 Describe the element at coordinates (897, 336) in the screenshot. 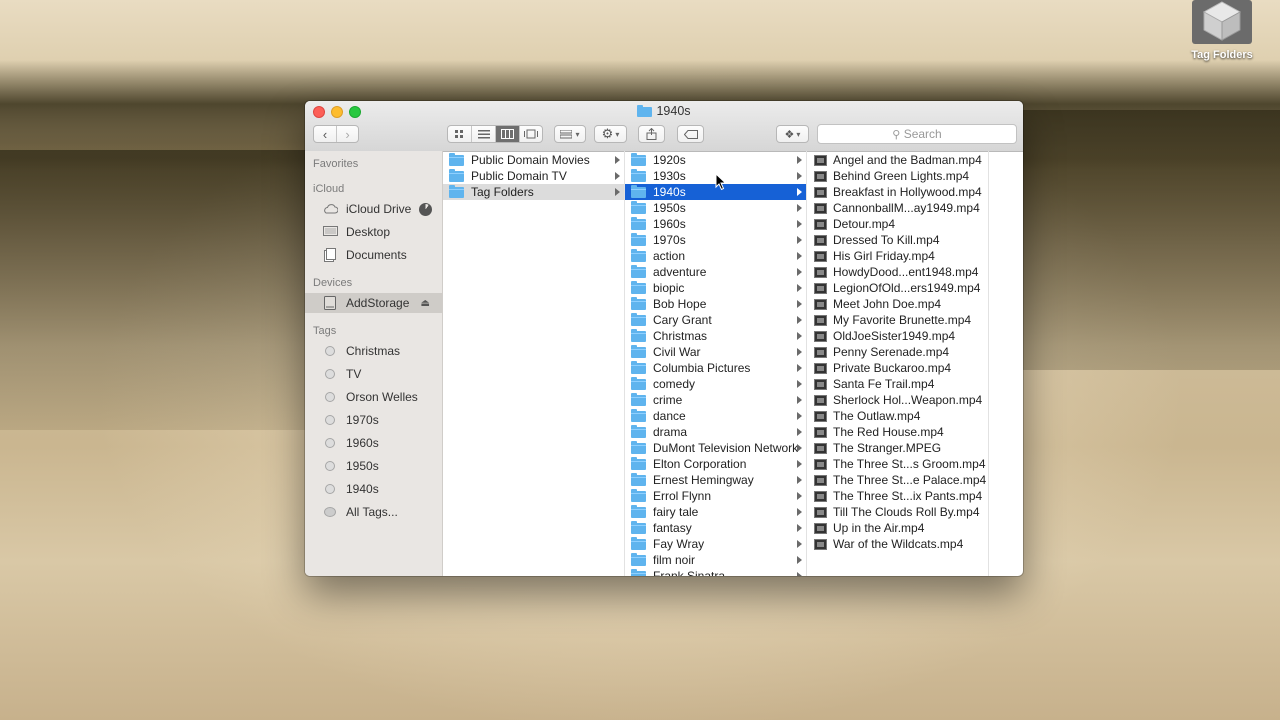

I see `file-row: OldJoeSister1949.mp4` at that location.